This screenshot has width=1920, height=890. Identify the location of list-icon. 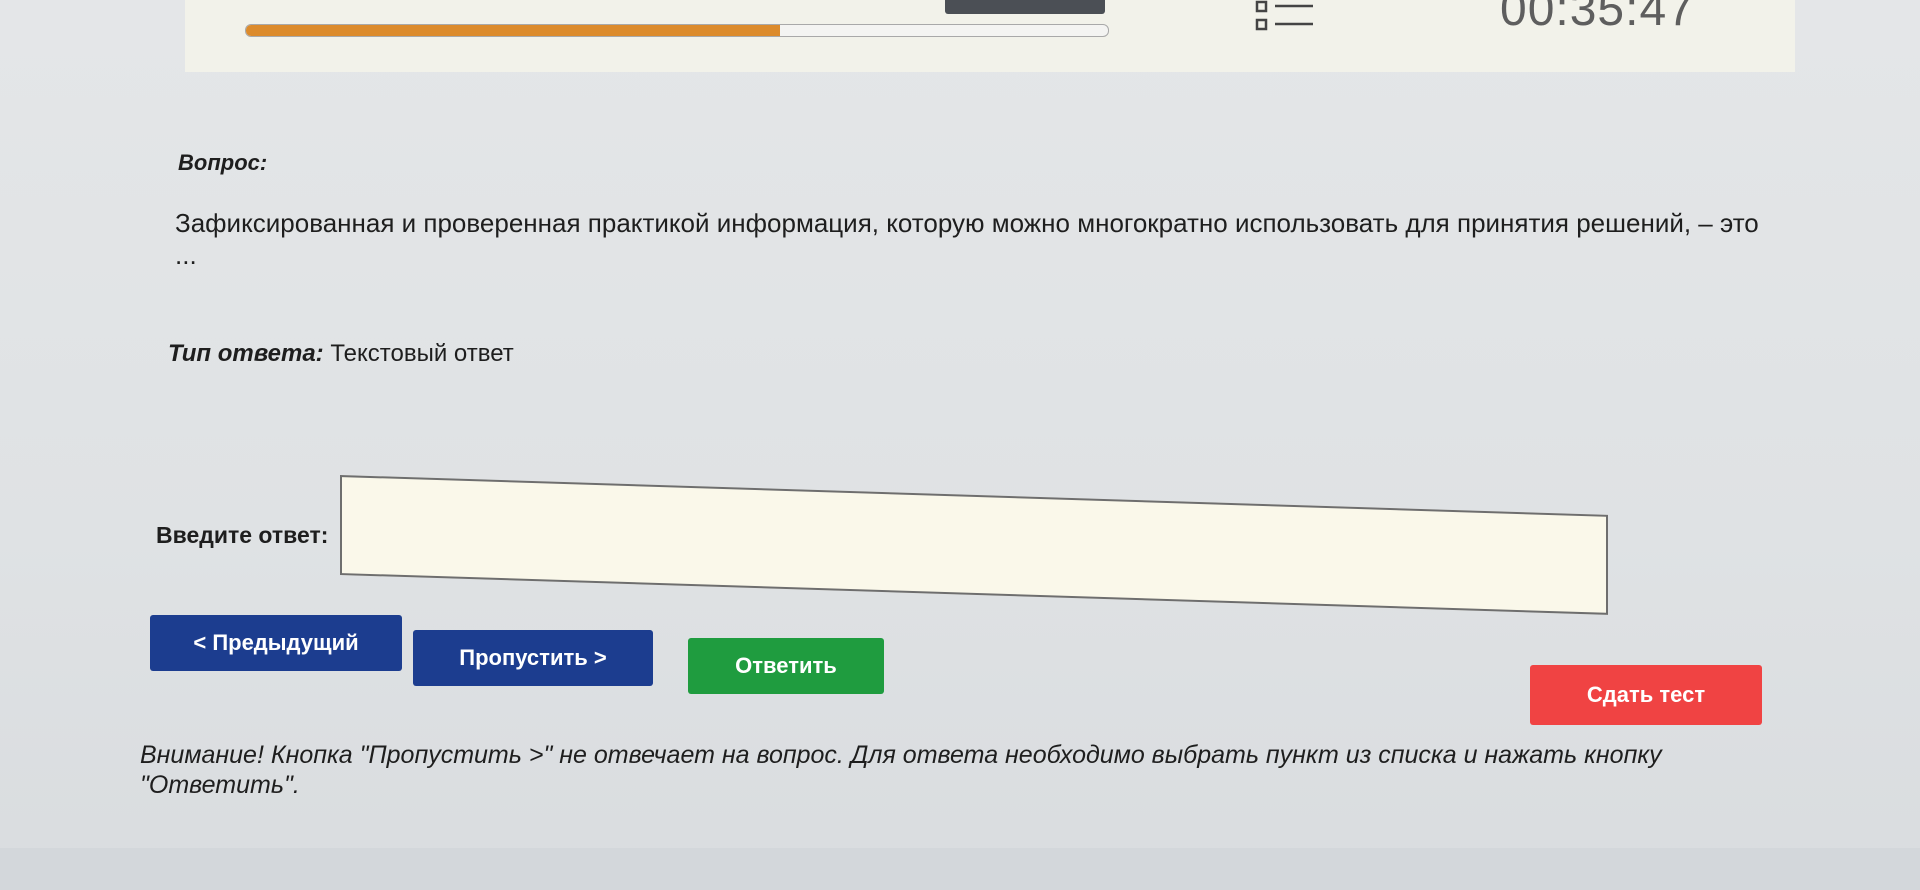
(1290, 17).